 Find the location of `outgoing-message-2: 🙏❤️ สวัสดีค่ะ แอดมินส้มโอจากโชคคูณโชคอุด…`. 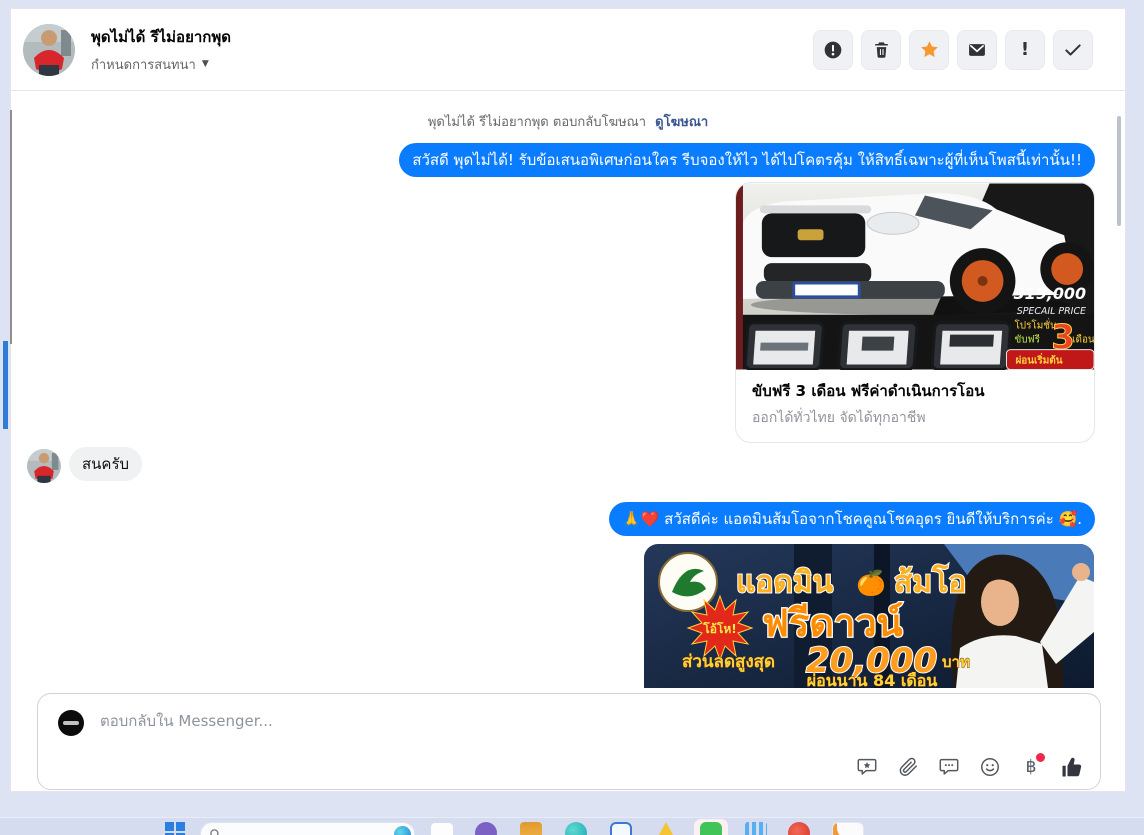

outgoing-message-2: 🙏❤️ สวัสดีค่ะ แอดมินส้มโอจากโชคคูณโชคอุด… is located at coordinates (852, 519).